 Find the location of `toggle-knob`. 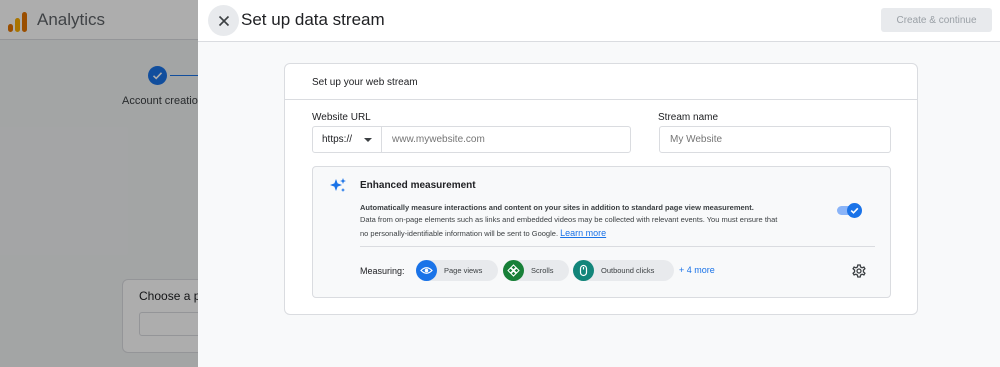

toggle-knob is located at coordinates (854, 210).